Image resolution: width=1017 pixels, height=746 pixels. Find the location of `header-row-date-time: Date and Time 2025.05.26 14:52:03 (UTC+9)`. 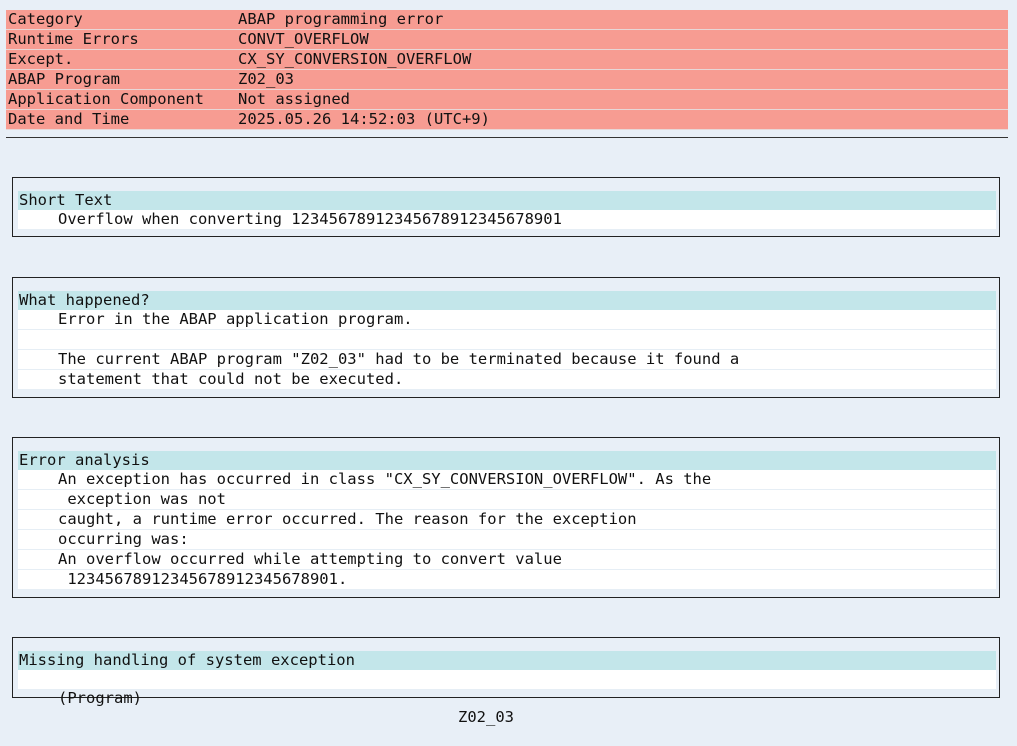

header-row-date-time: Date and Time 2025.05.26 14:52:03 (UTC+9) is located at coordinates (507, 120).